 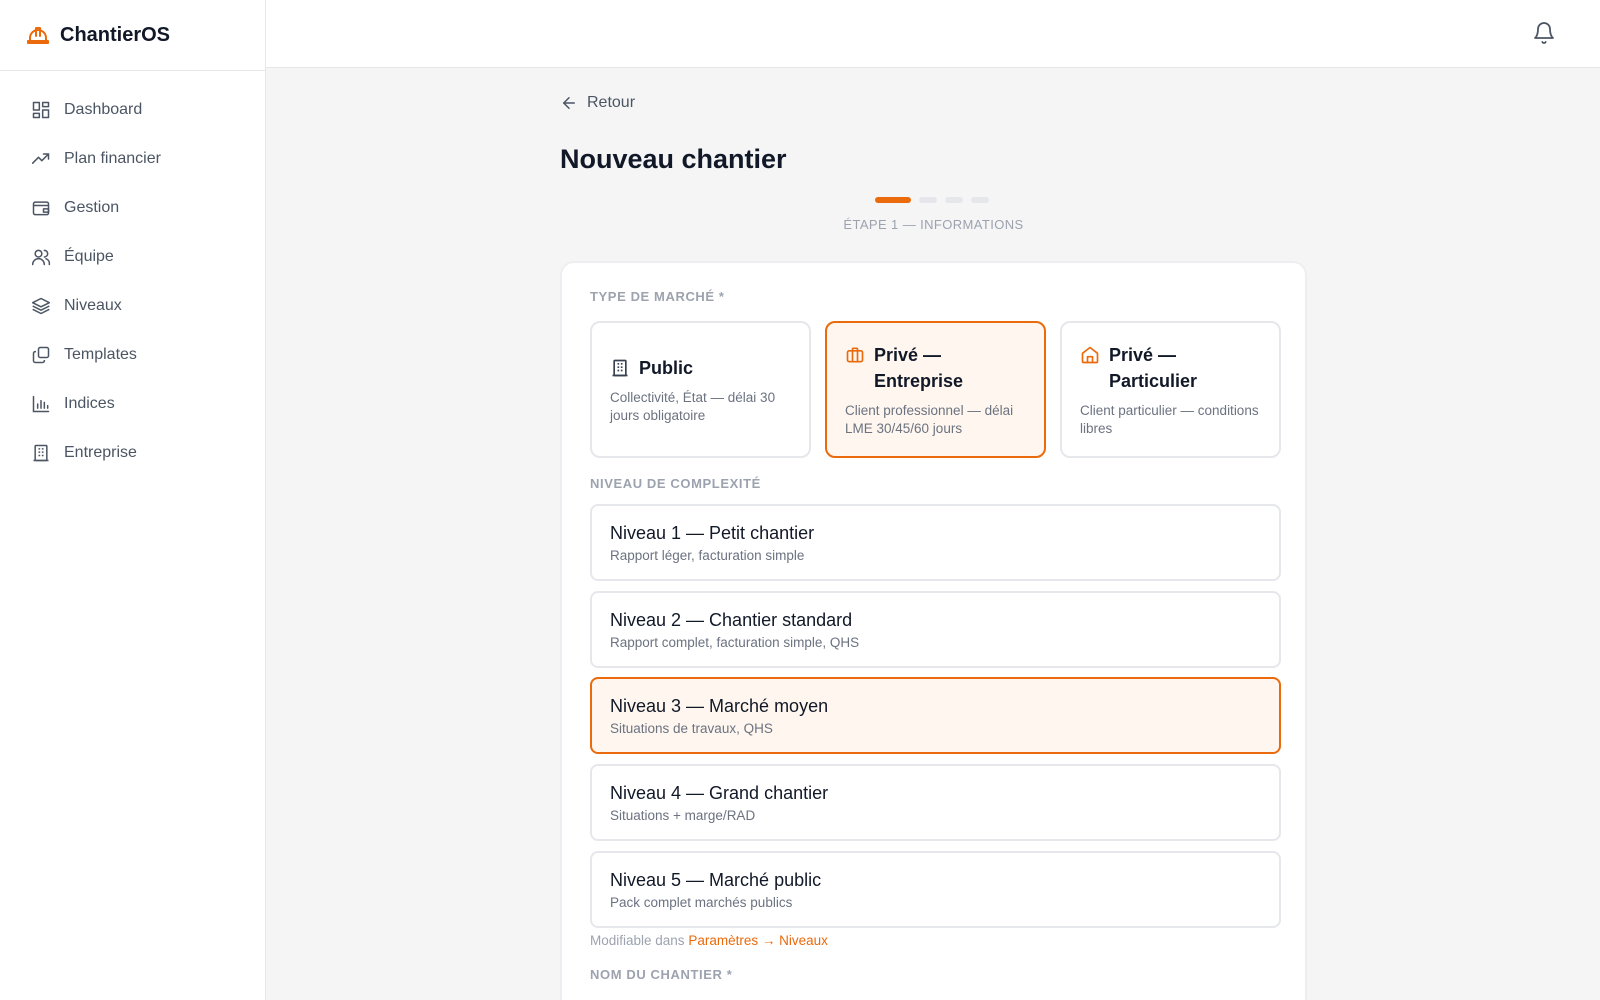 I want to click on levels-hint: Modifiable dans Paramètres → Niveaux, so click(x=709, y=940).